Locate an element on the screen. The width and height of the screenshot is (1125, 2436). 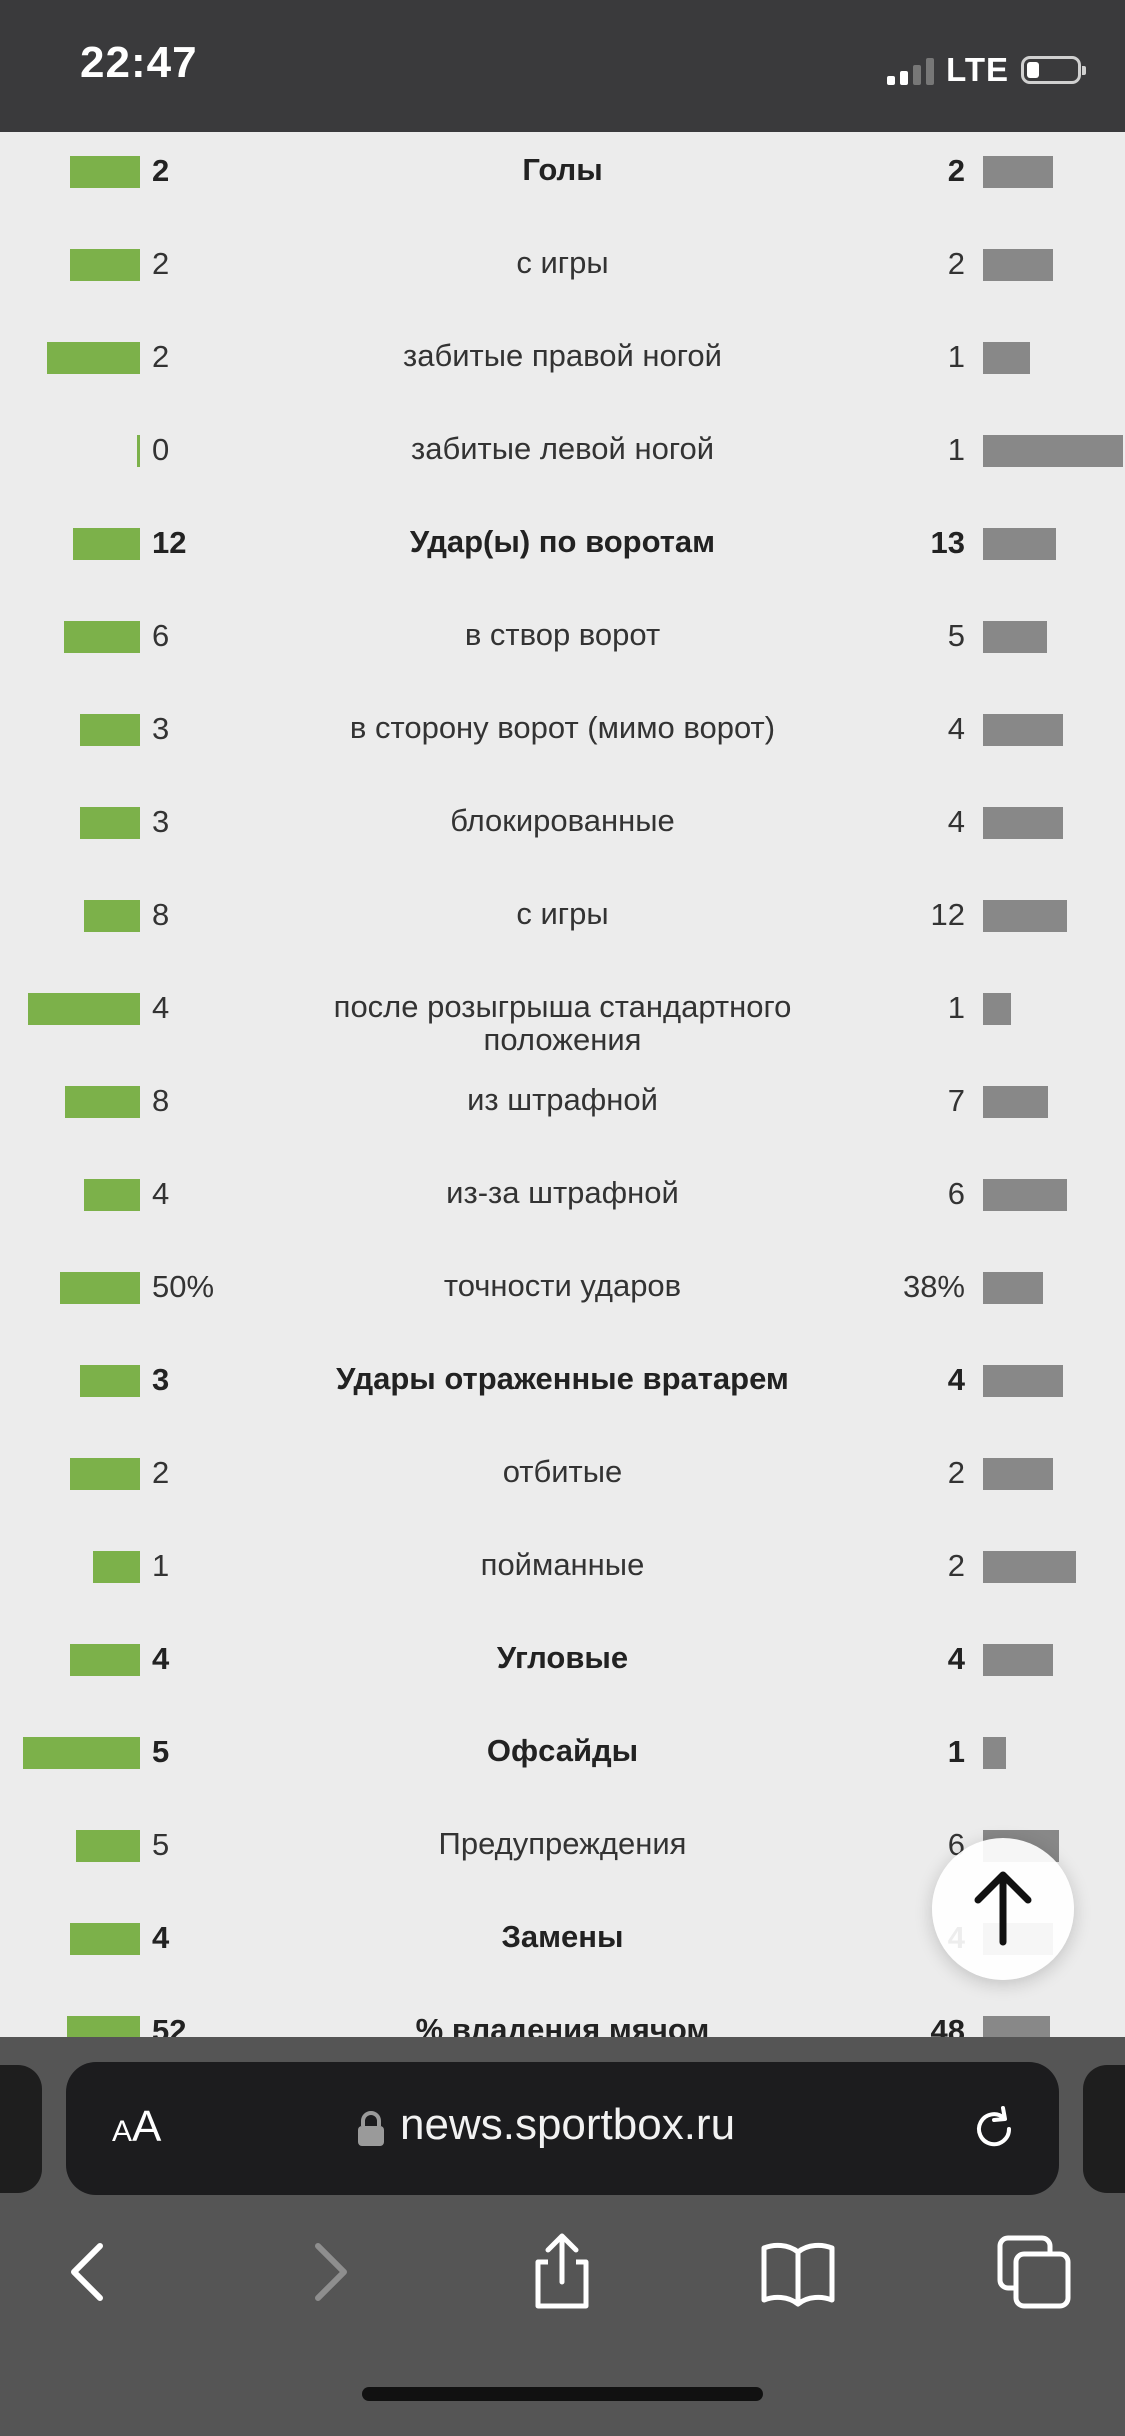
signal-icon is located at coordinates (911, 70).